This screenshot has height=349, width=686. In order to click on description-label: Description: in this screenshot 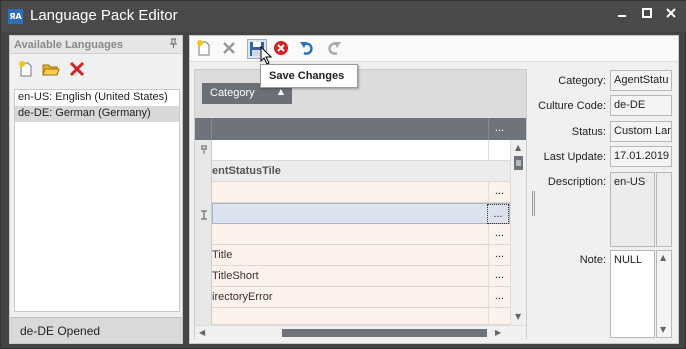, I will do `click(576, 182)`.